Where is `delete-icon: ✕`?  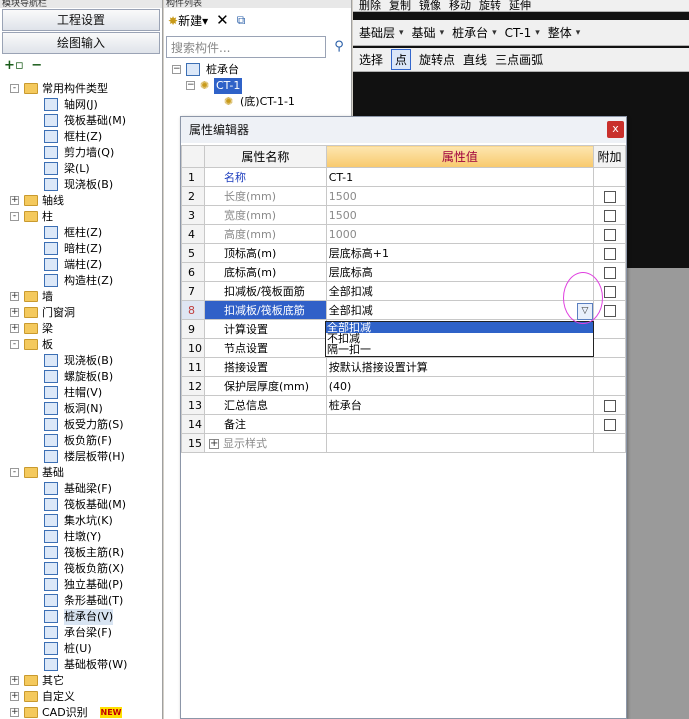
delete-icon: ✕ is located at coordinates (222, 20).